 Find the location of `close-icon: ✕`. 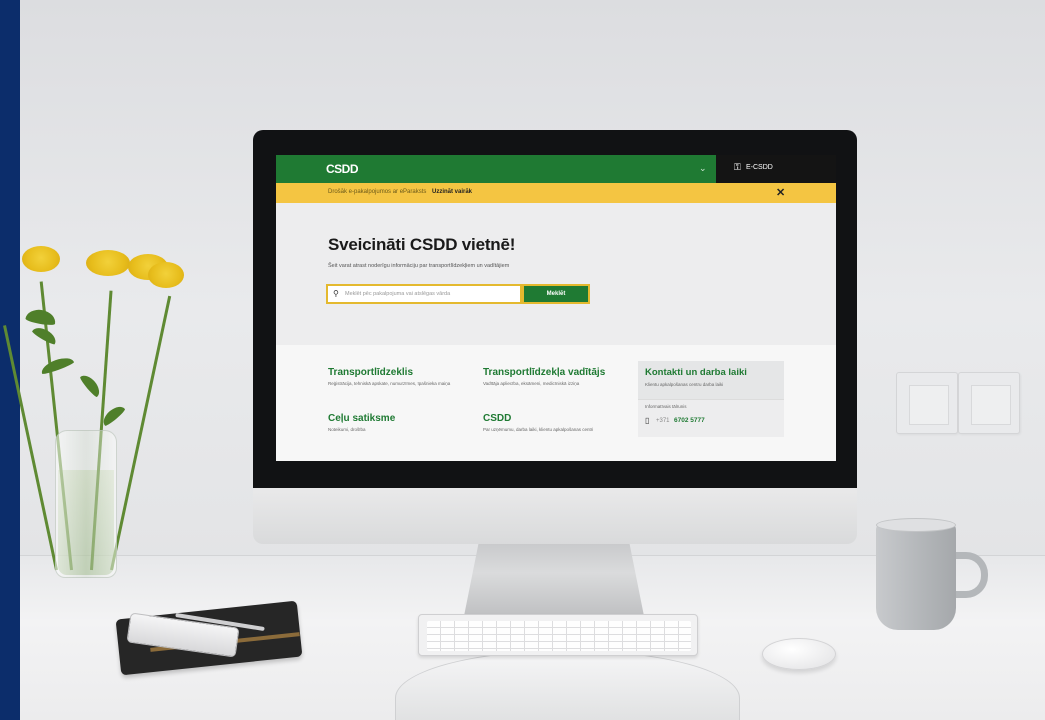

close-icon: ✕ is located at coordinates (780, 192).